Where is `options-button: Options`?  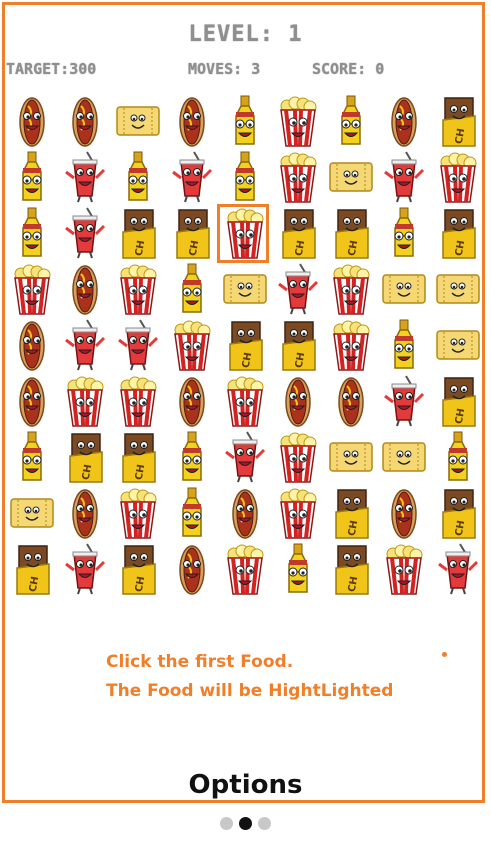
options-button: Options is located at coordinates (245, 785).